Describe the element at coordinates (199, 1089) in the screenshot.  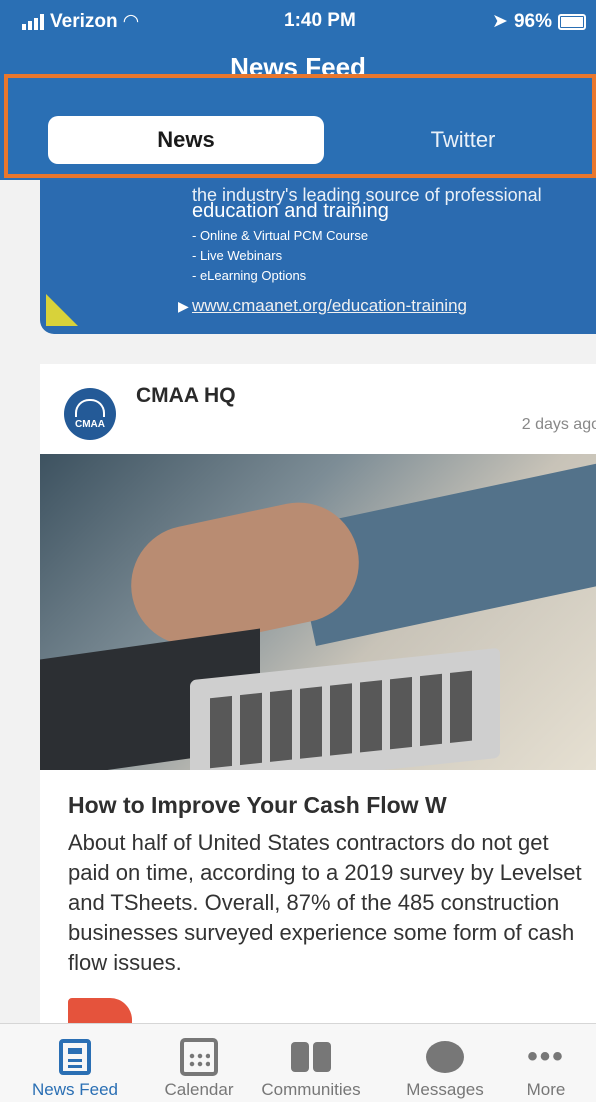
I see `tab-label: Calendar` at that location.